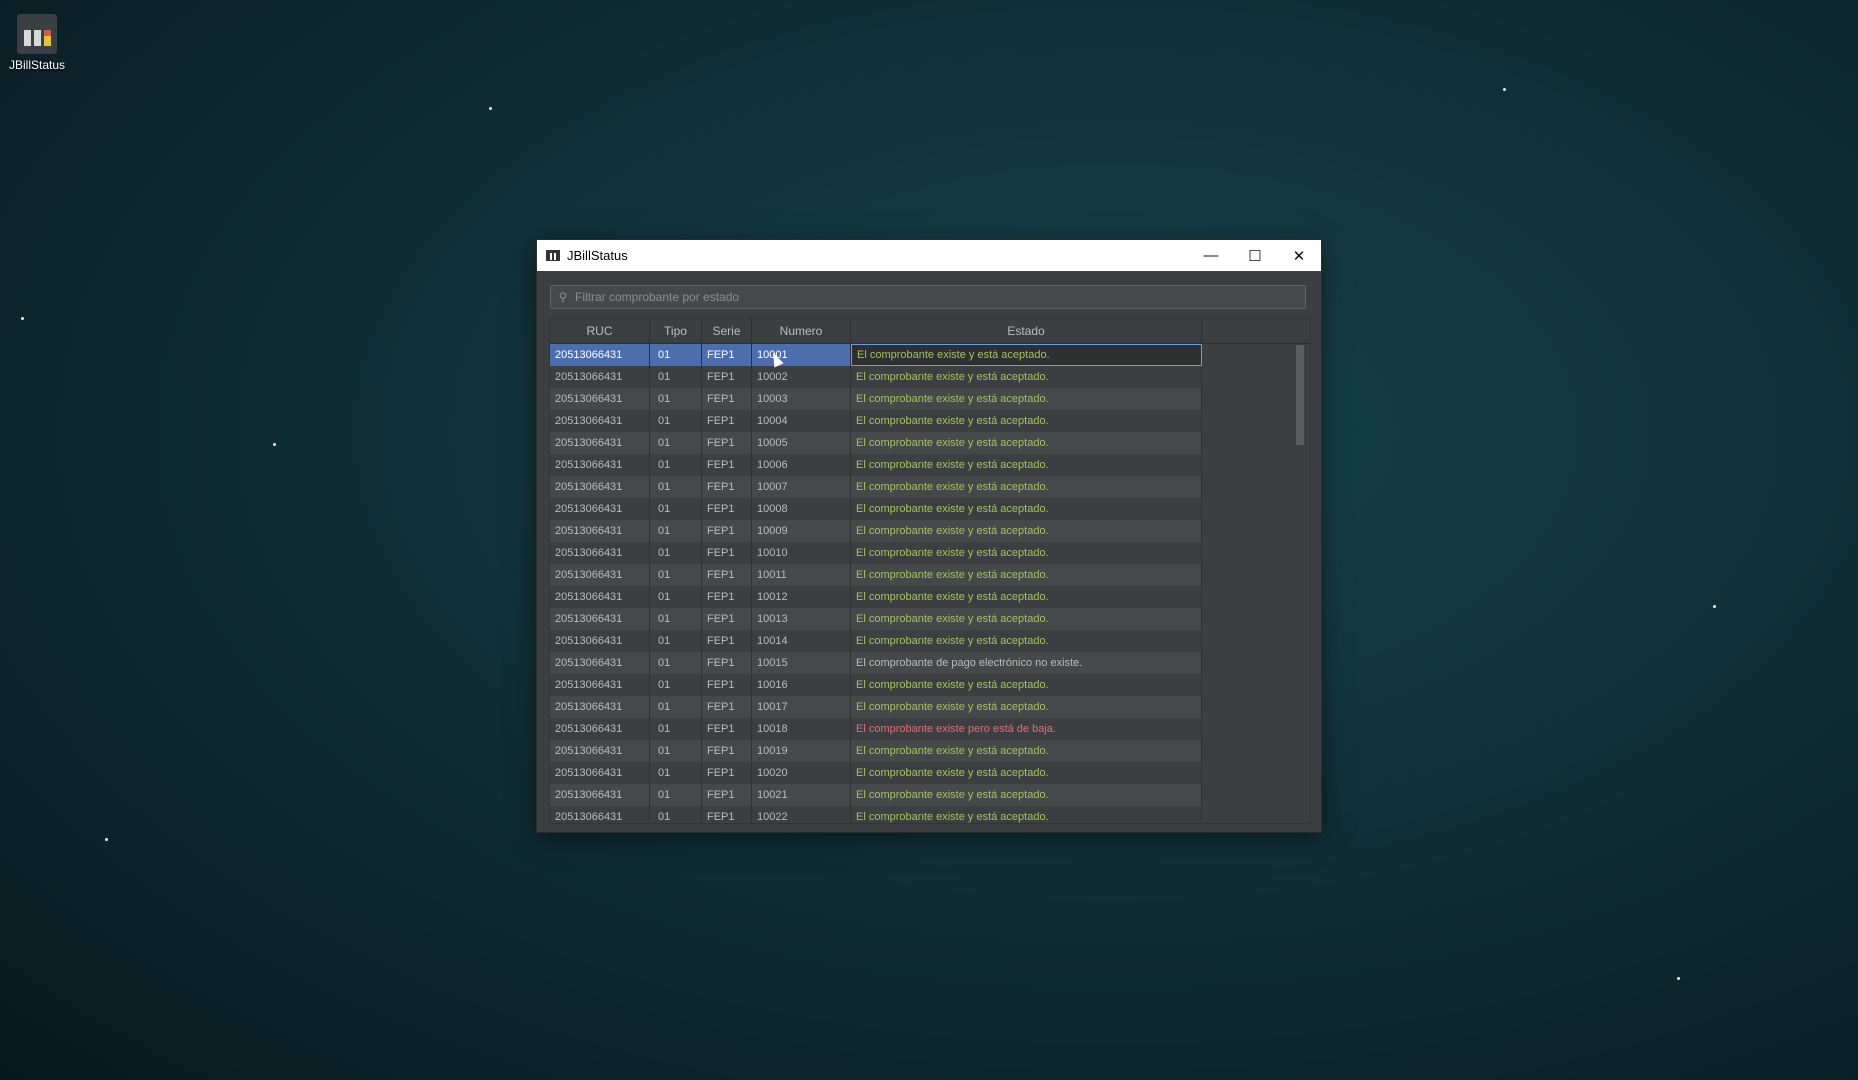 The height and width of the screenshot is (1080, 1858). What do you see at coordinates (600, 331) in the screenshot?
I see `column-header-ruc: RUC` at bounding box center [600, 331].